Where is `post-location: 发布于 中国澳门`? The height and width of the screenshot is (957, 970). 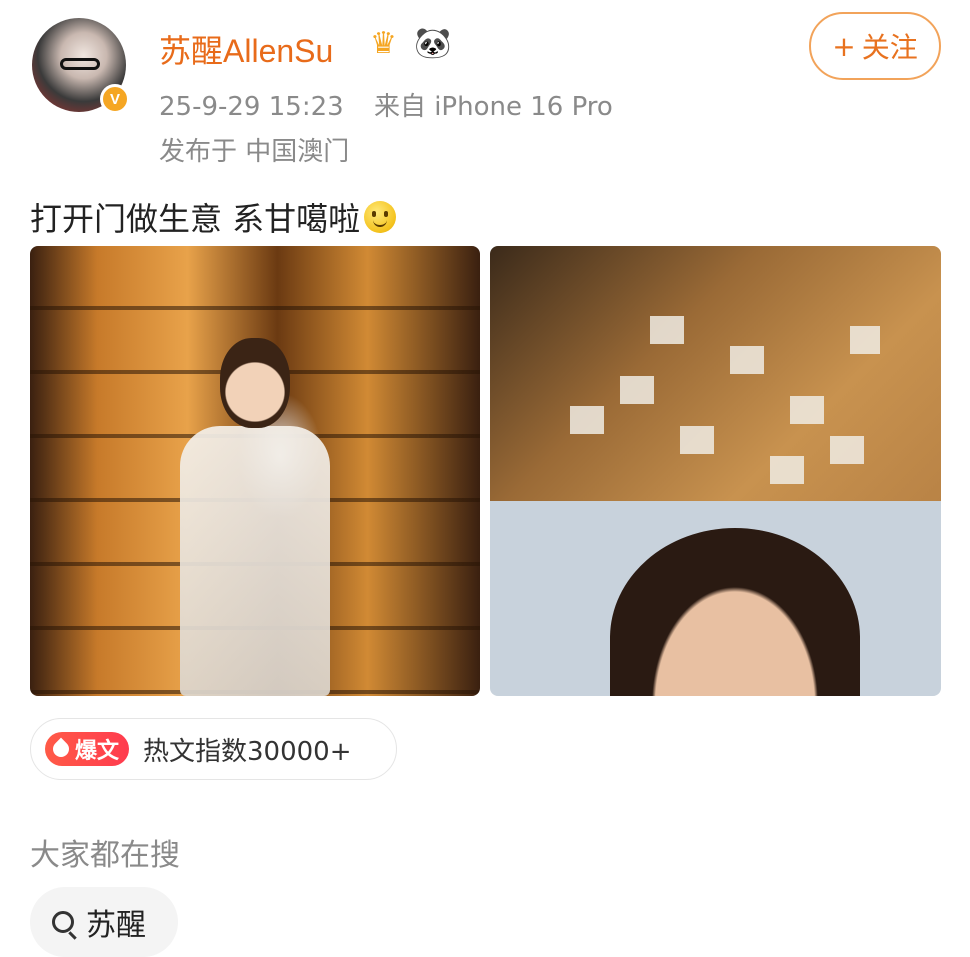
post-location: 发布于 中国澳门 is located at coordinates (254, 152).